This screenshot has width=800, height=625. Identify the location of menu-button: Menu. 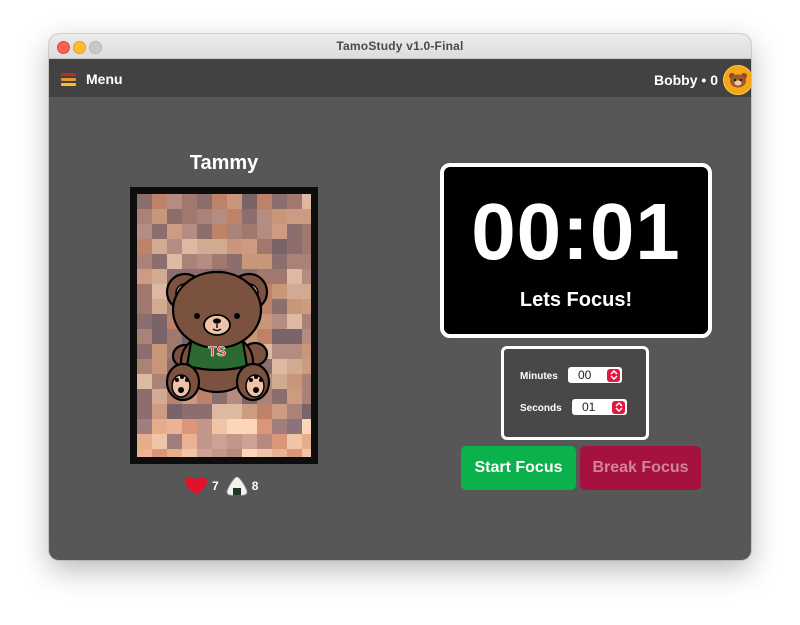
(92, 79).